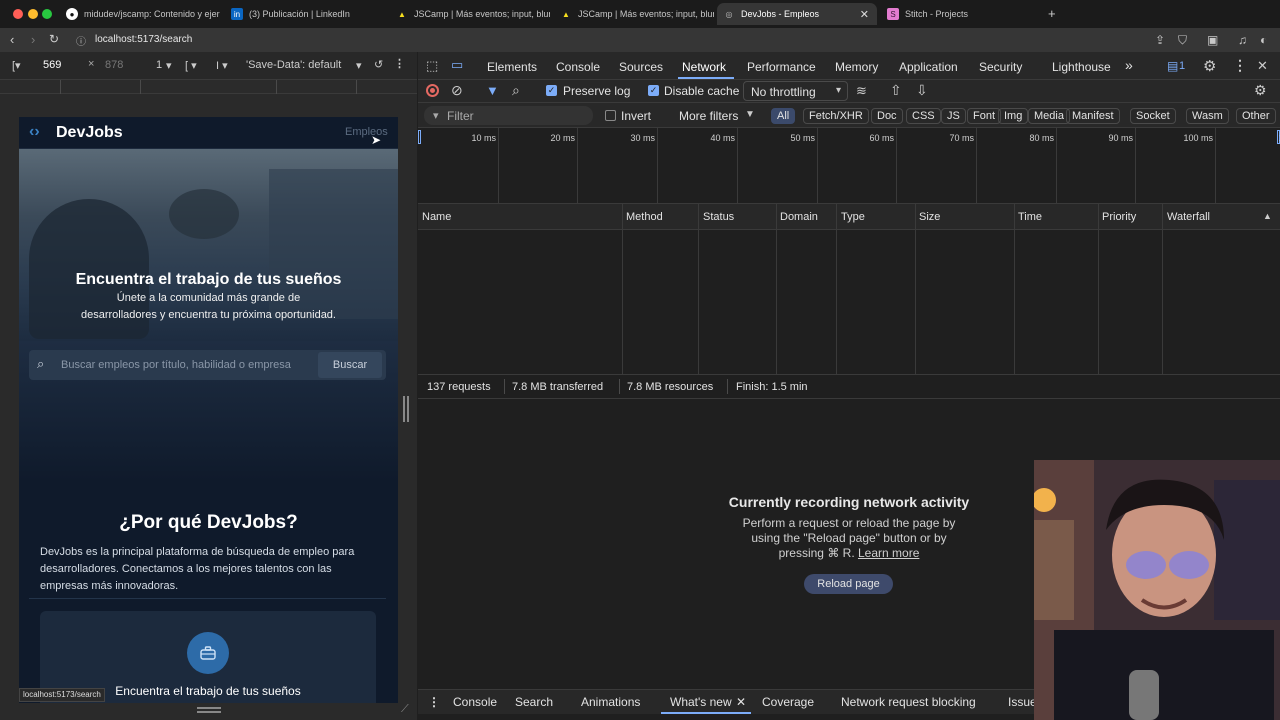 This screenshot has height=720, width=1280. Describe the element at coordinates (1160, 40) in the screenshot. I see `share-icon: ⇪` at that location.